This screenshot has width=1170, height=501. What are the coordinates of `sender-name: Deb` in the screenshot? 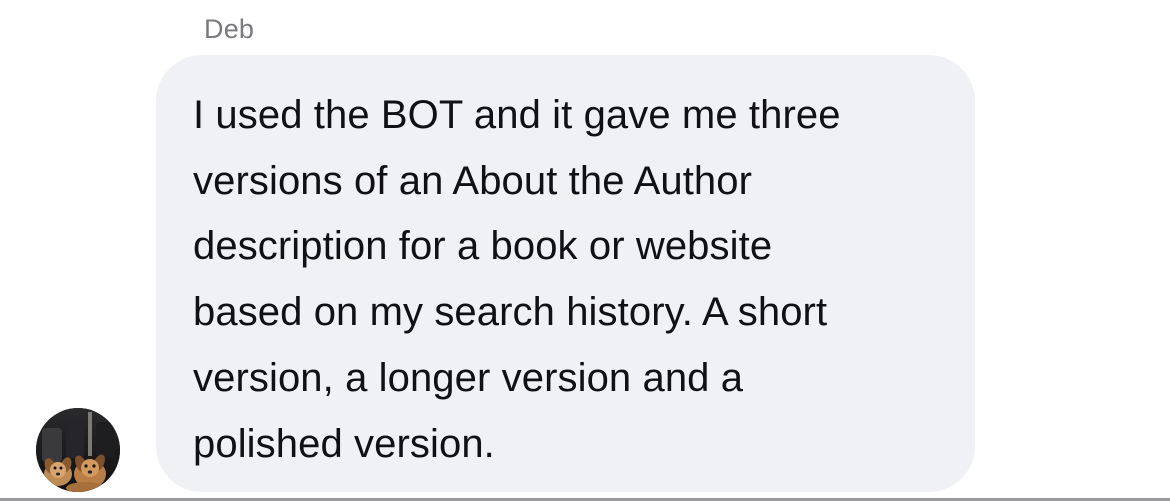 It's located at (229, 29).